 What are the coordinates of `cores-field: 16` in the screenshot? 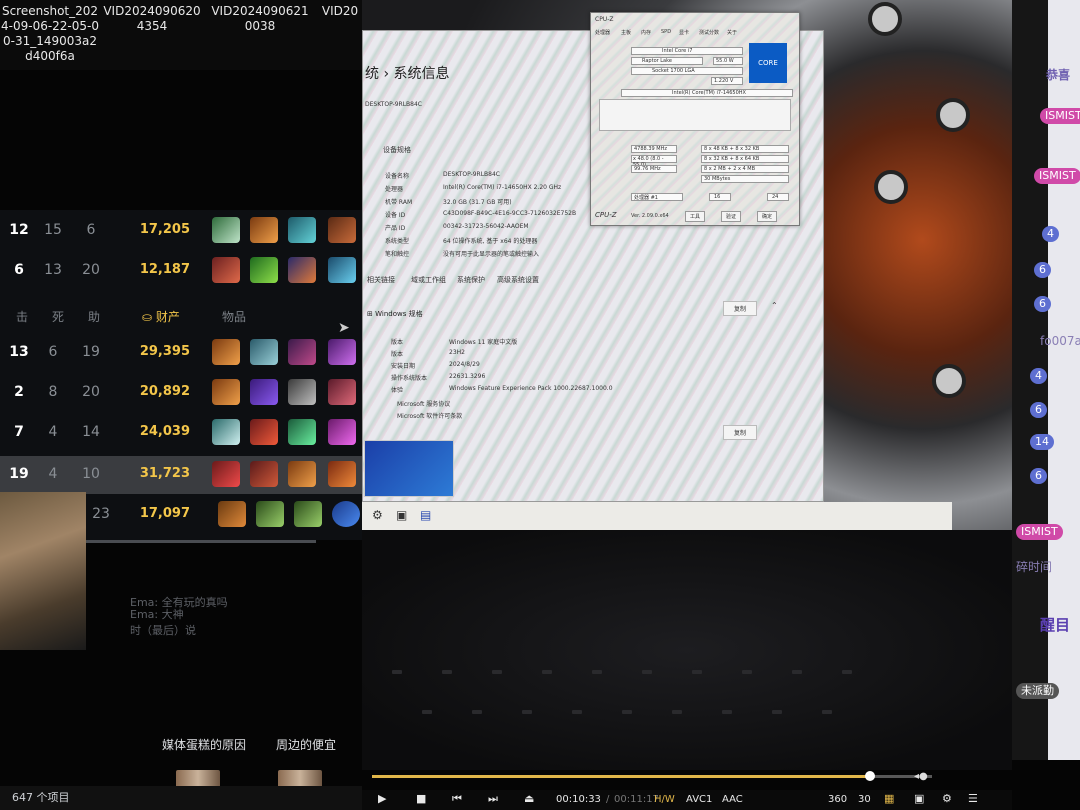 It's located at (720, 197).